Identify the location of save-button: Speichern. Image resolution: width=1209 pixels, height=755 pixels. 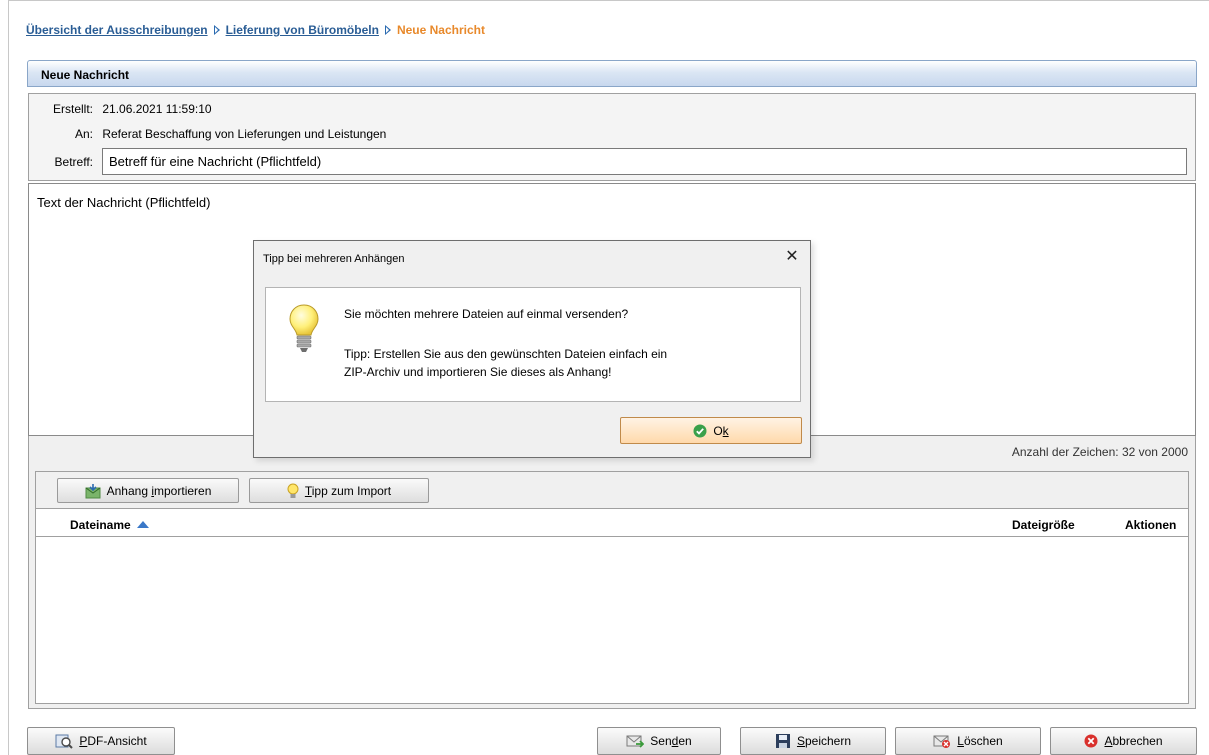
(813, 741).